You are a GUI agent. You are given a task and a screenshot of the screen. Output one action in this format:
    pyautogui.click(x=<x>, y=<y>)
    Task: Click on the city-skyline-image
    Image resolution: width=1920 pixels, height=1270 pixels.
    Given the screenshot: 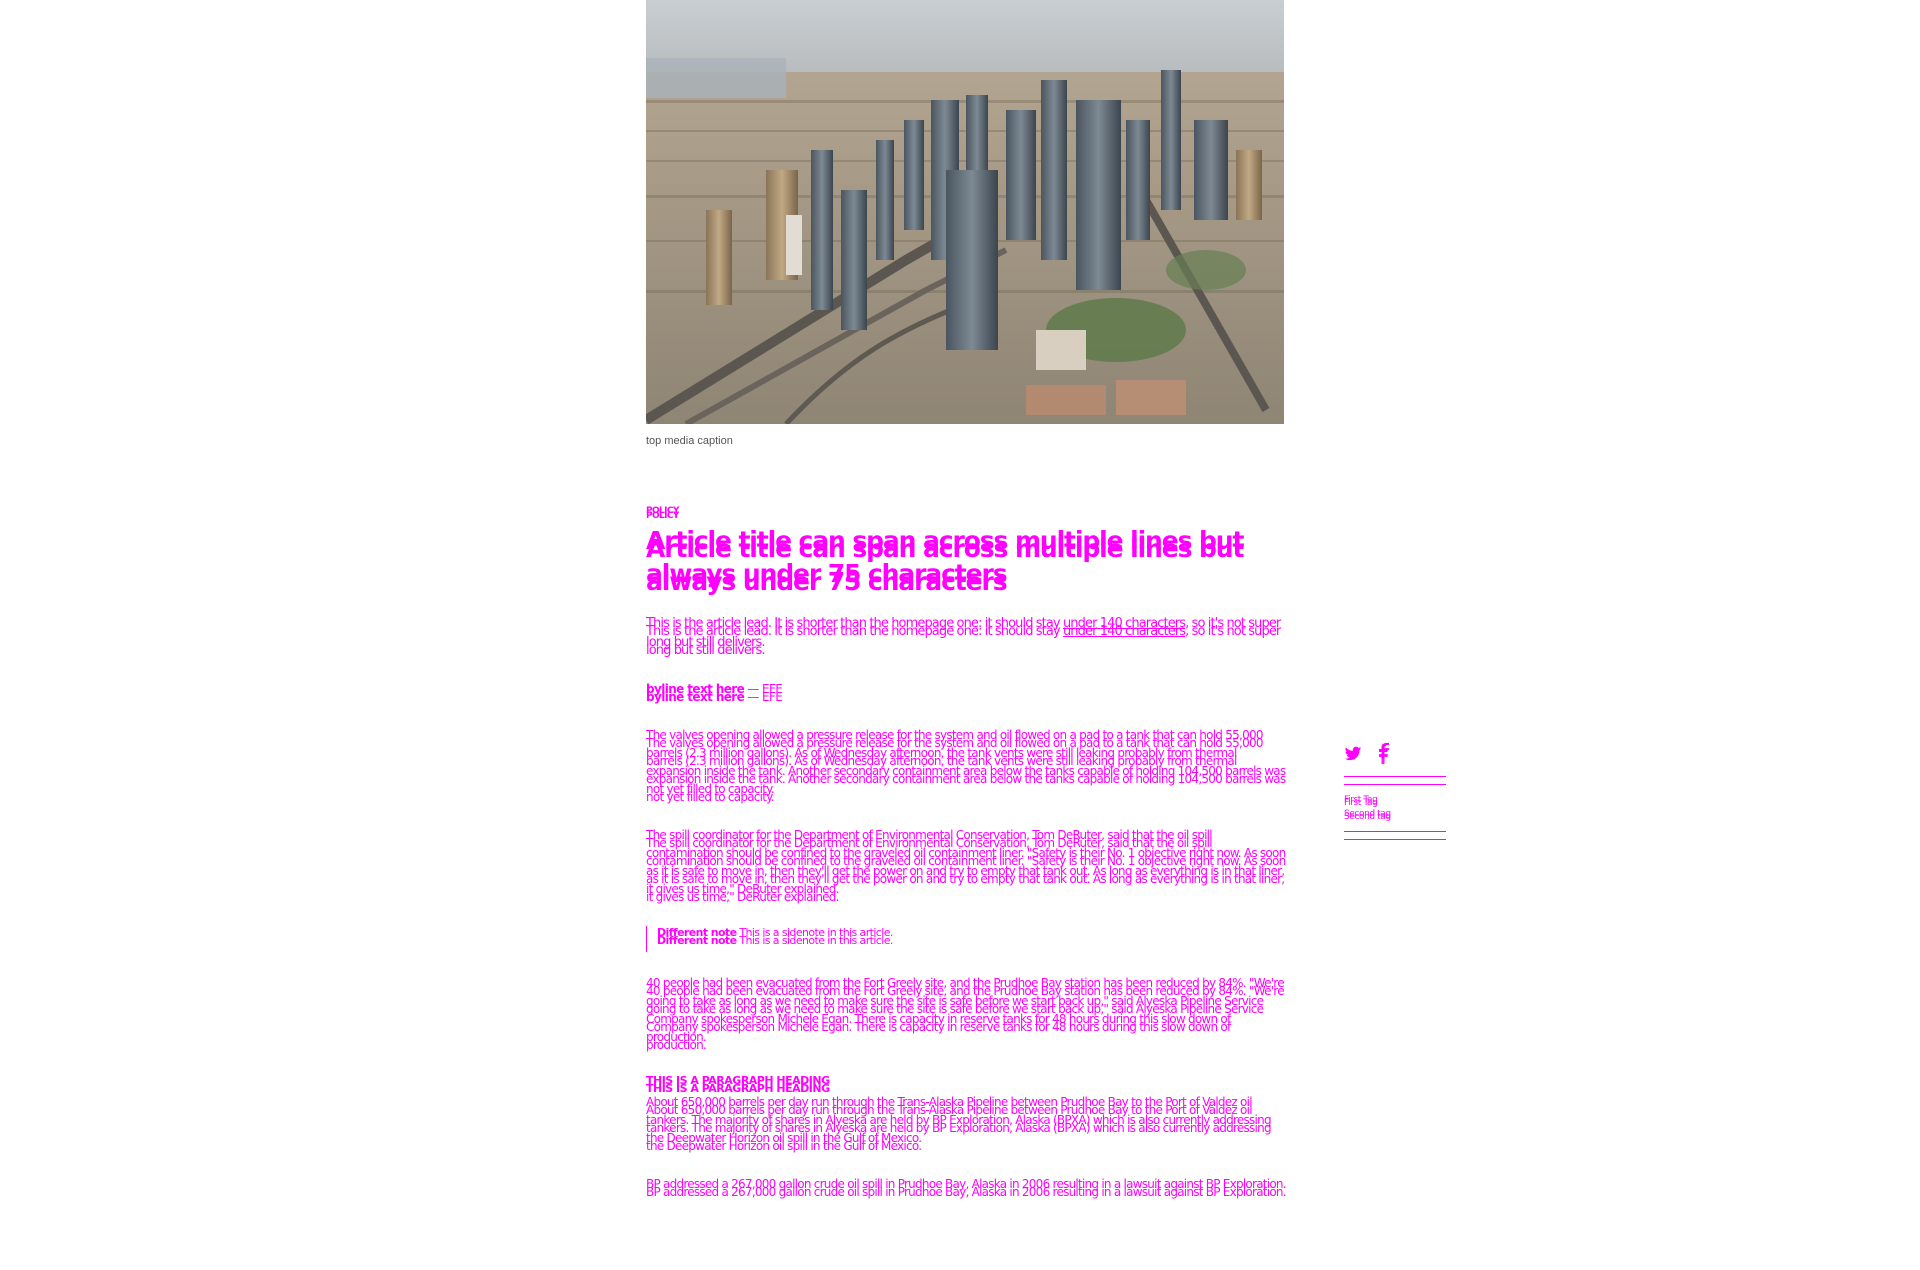 What is the action you would take?
    pyautogui.click(x=965, y=212)
    